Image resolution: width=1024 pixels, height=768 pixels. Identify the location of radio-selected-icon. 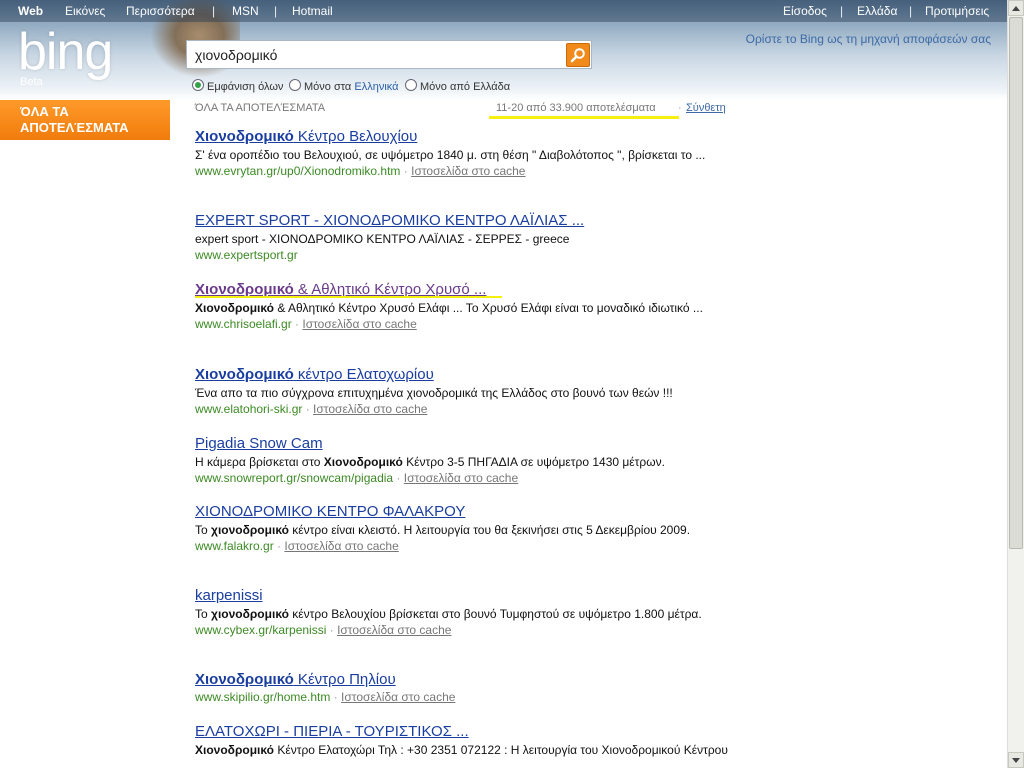
(198, 85).